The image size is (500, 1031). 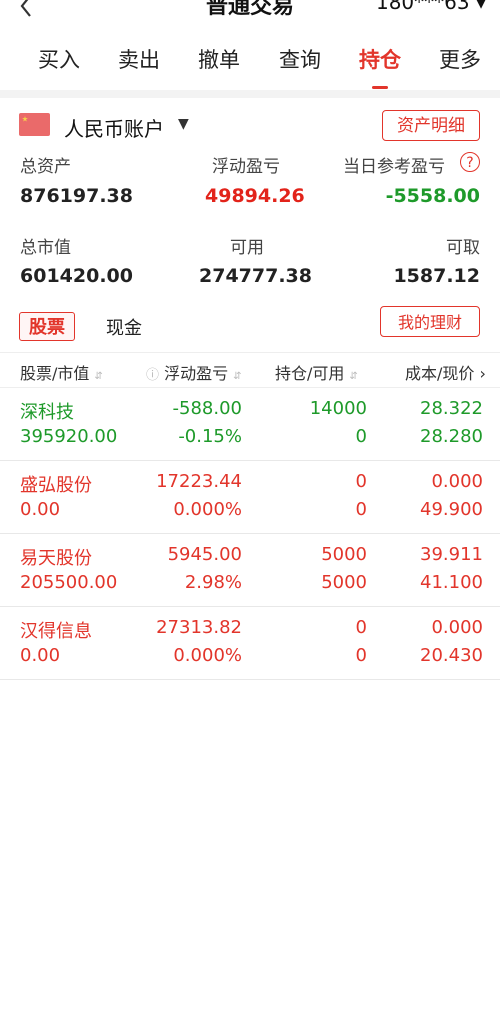 What do you see at coordinates (47, 412) in the screenshot?
I see `stock-name: 深科技` at bounding box center [47, 412].